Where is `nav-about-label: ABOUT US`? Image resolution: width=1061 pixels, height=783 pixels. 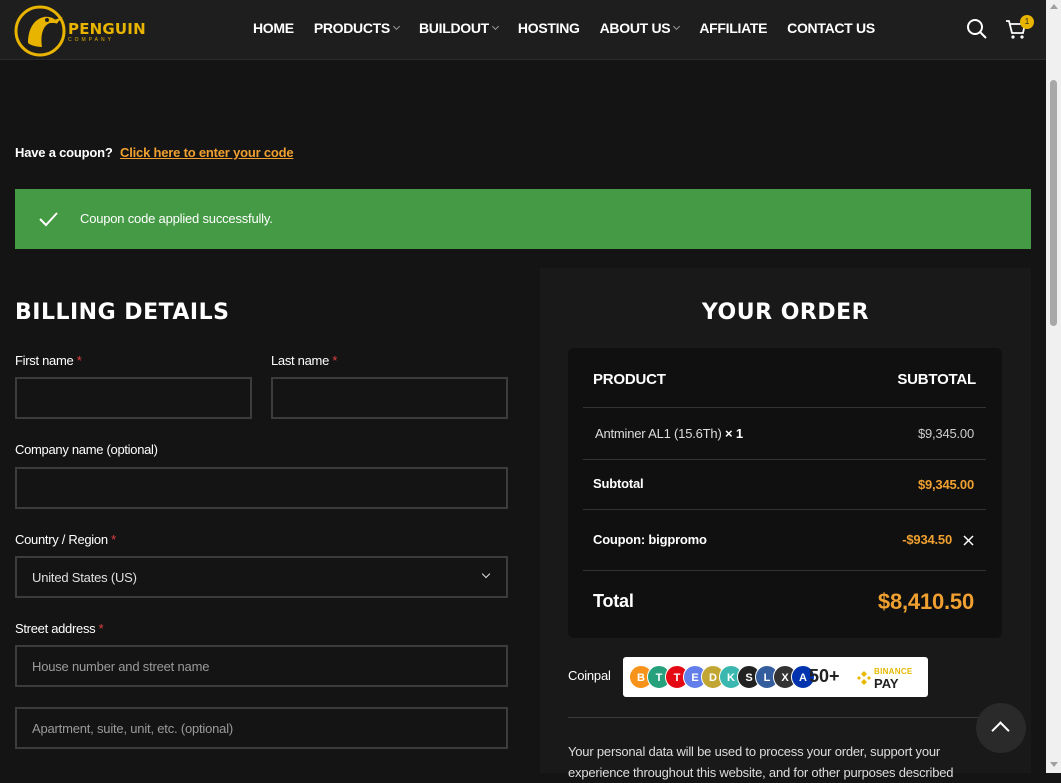
nav-about-label: ABOUT US is located at coordinates (635, 28).